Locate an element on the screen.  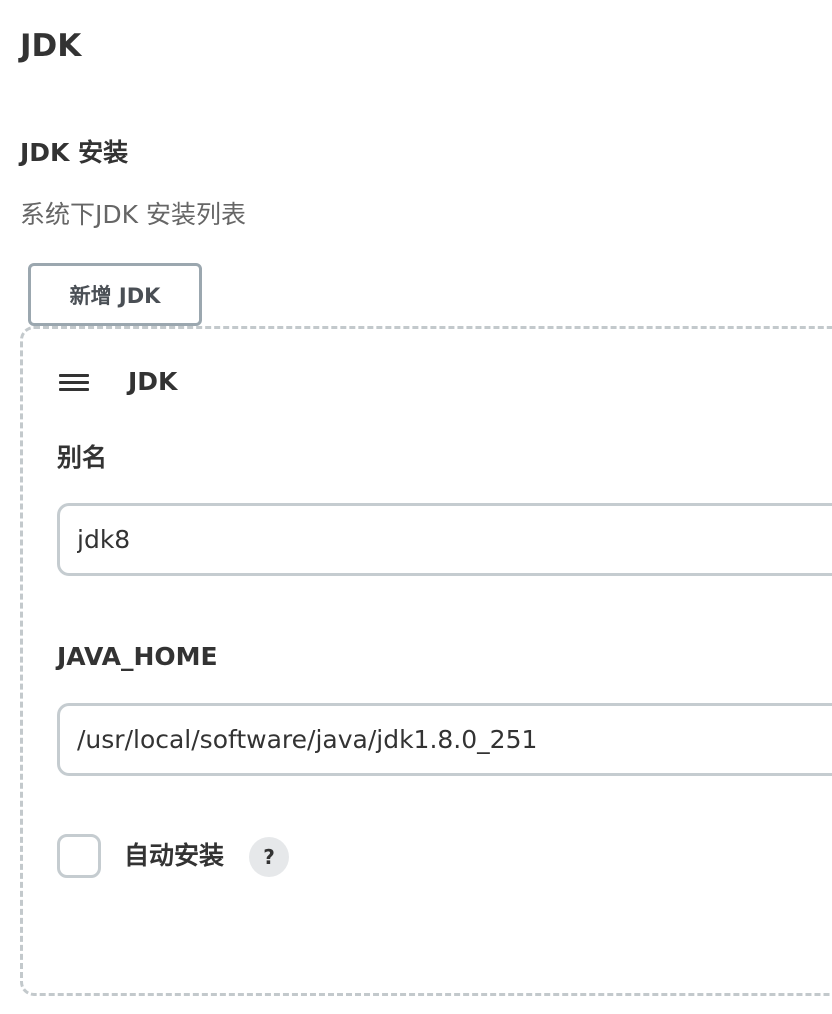
java-home-input is located at coordinates (444, 739).